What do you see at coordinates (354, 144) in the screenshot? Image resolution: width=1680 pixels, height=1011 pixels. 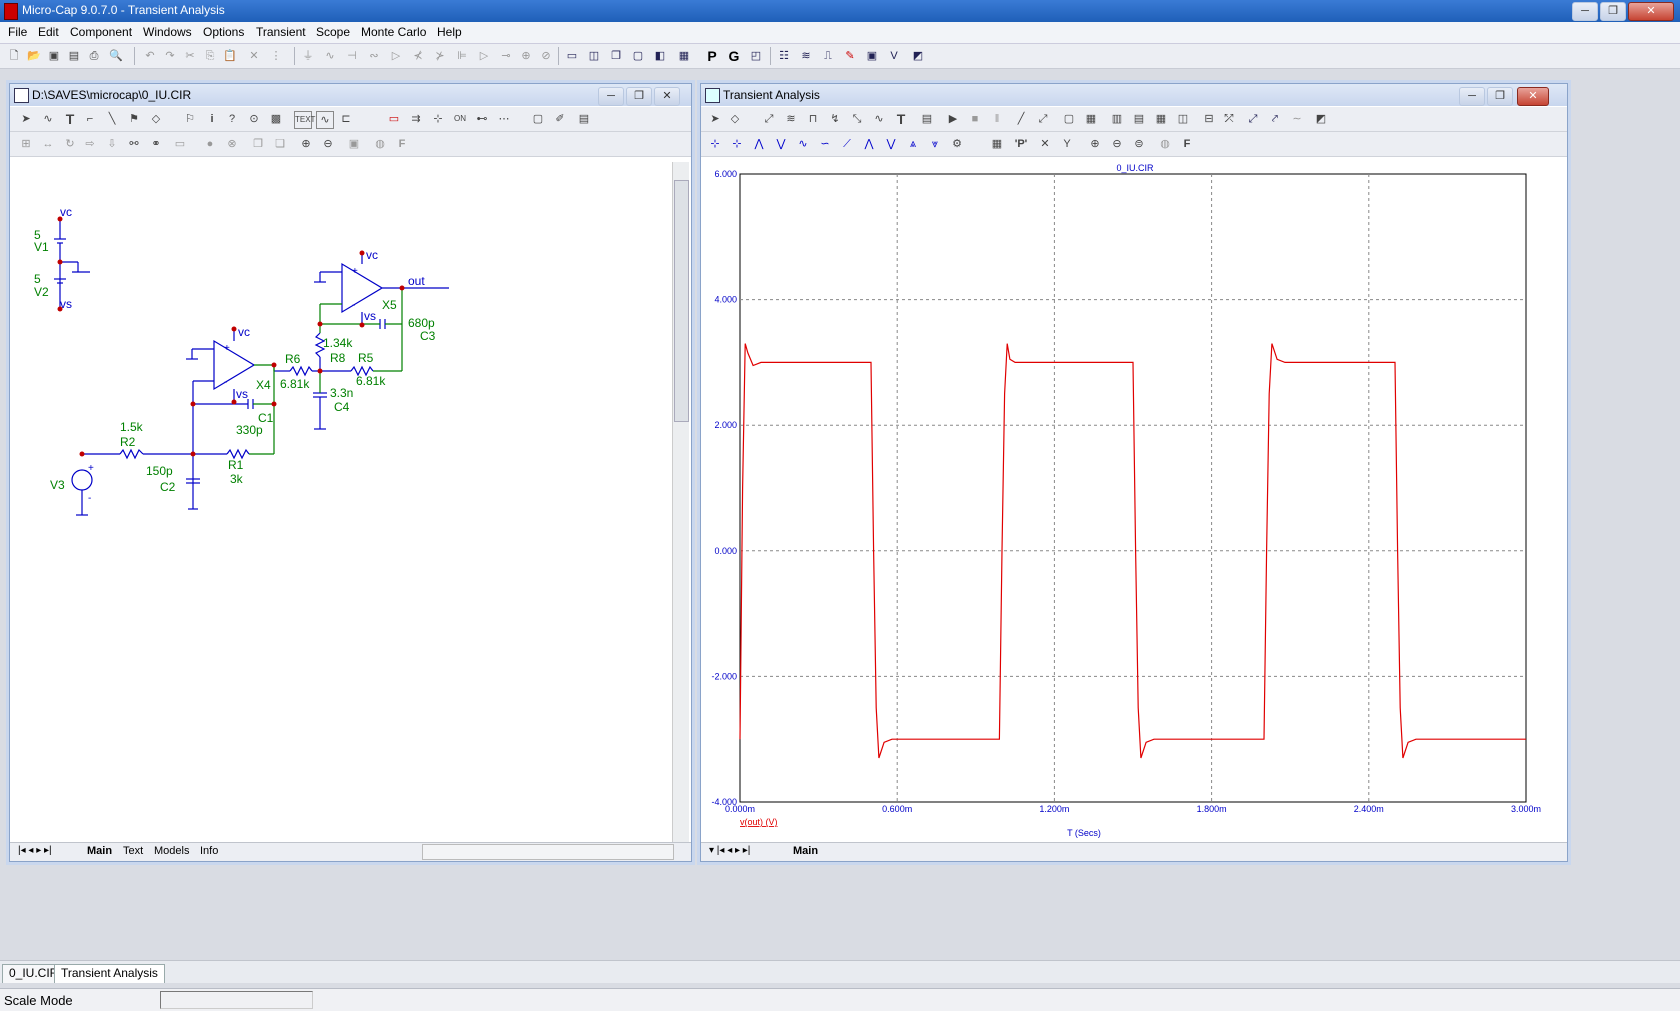 I see `camera-icon: ▣` at bounding box center [354, 144].